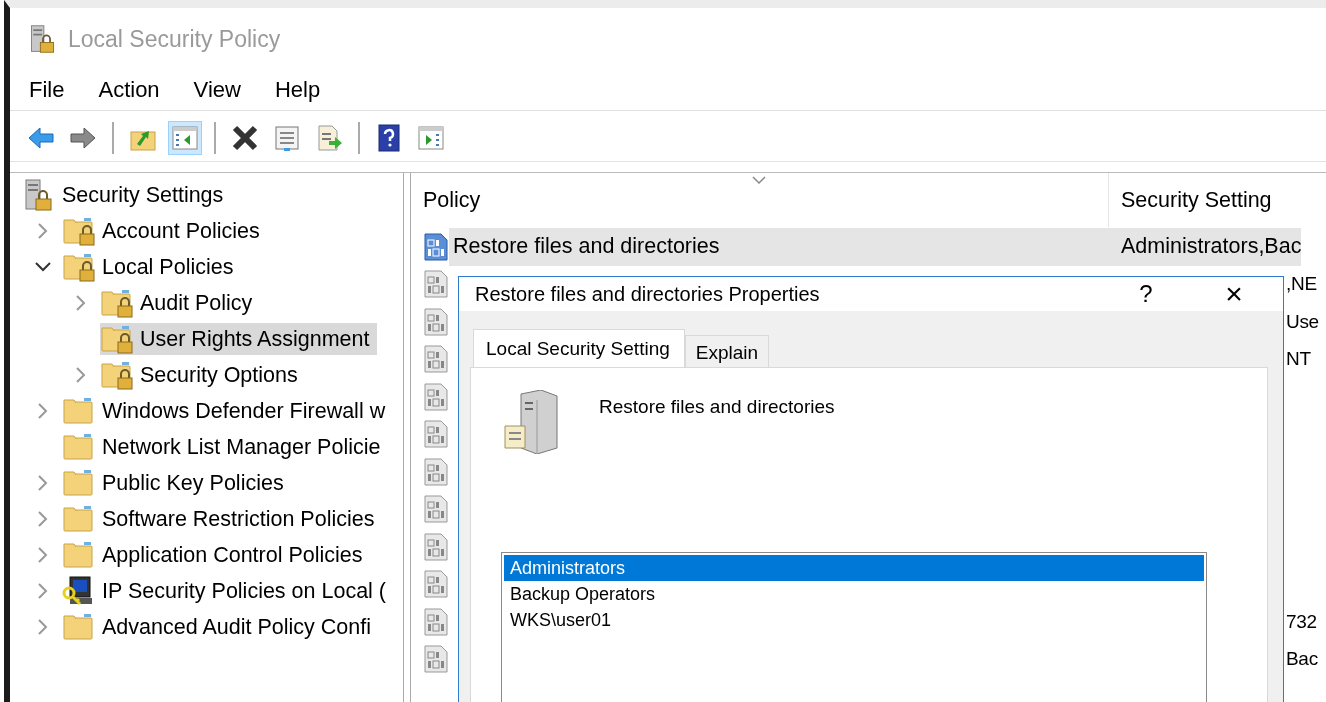 This screenshot has width=1326, height=702. I want to click on tree-item: Audit Policy, so click(180, 303).